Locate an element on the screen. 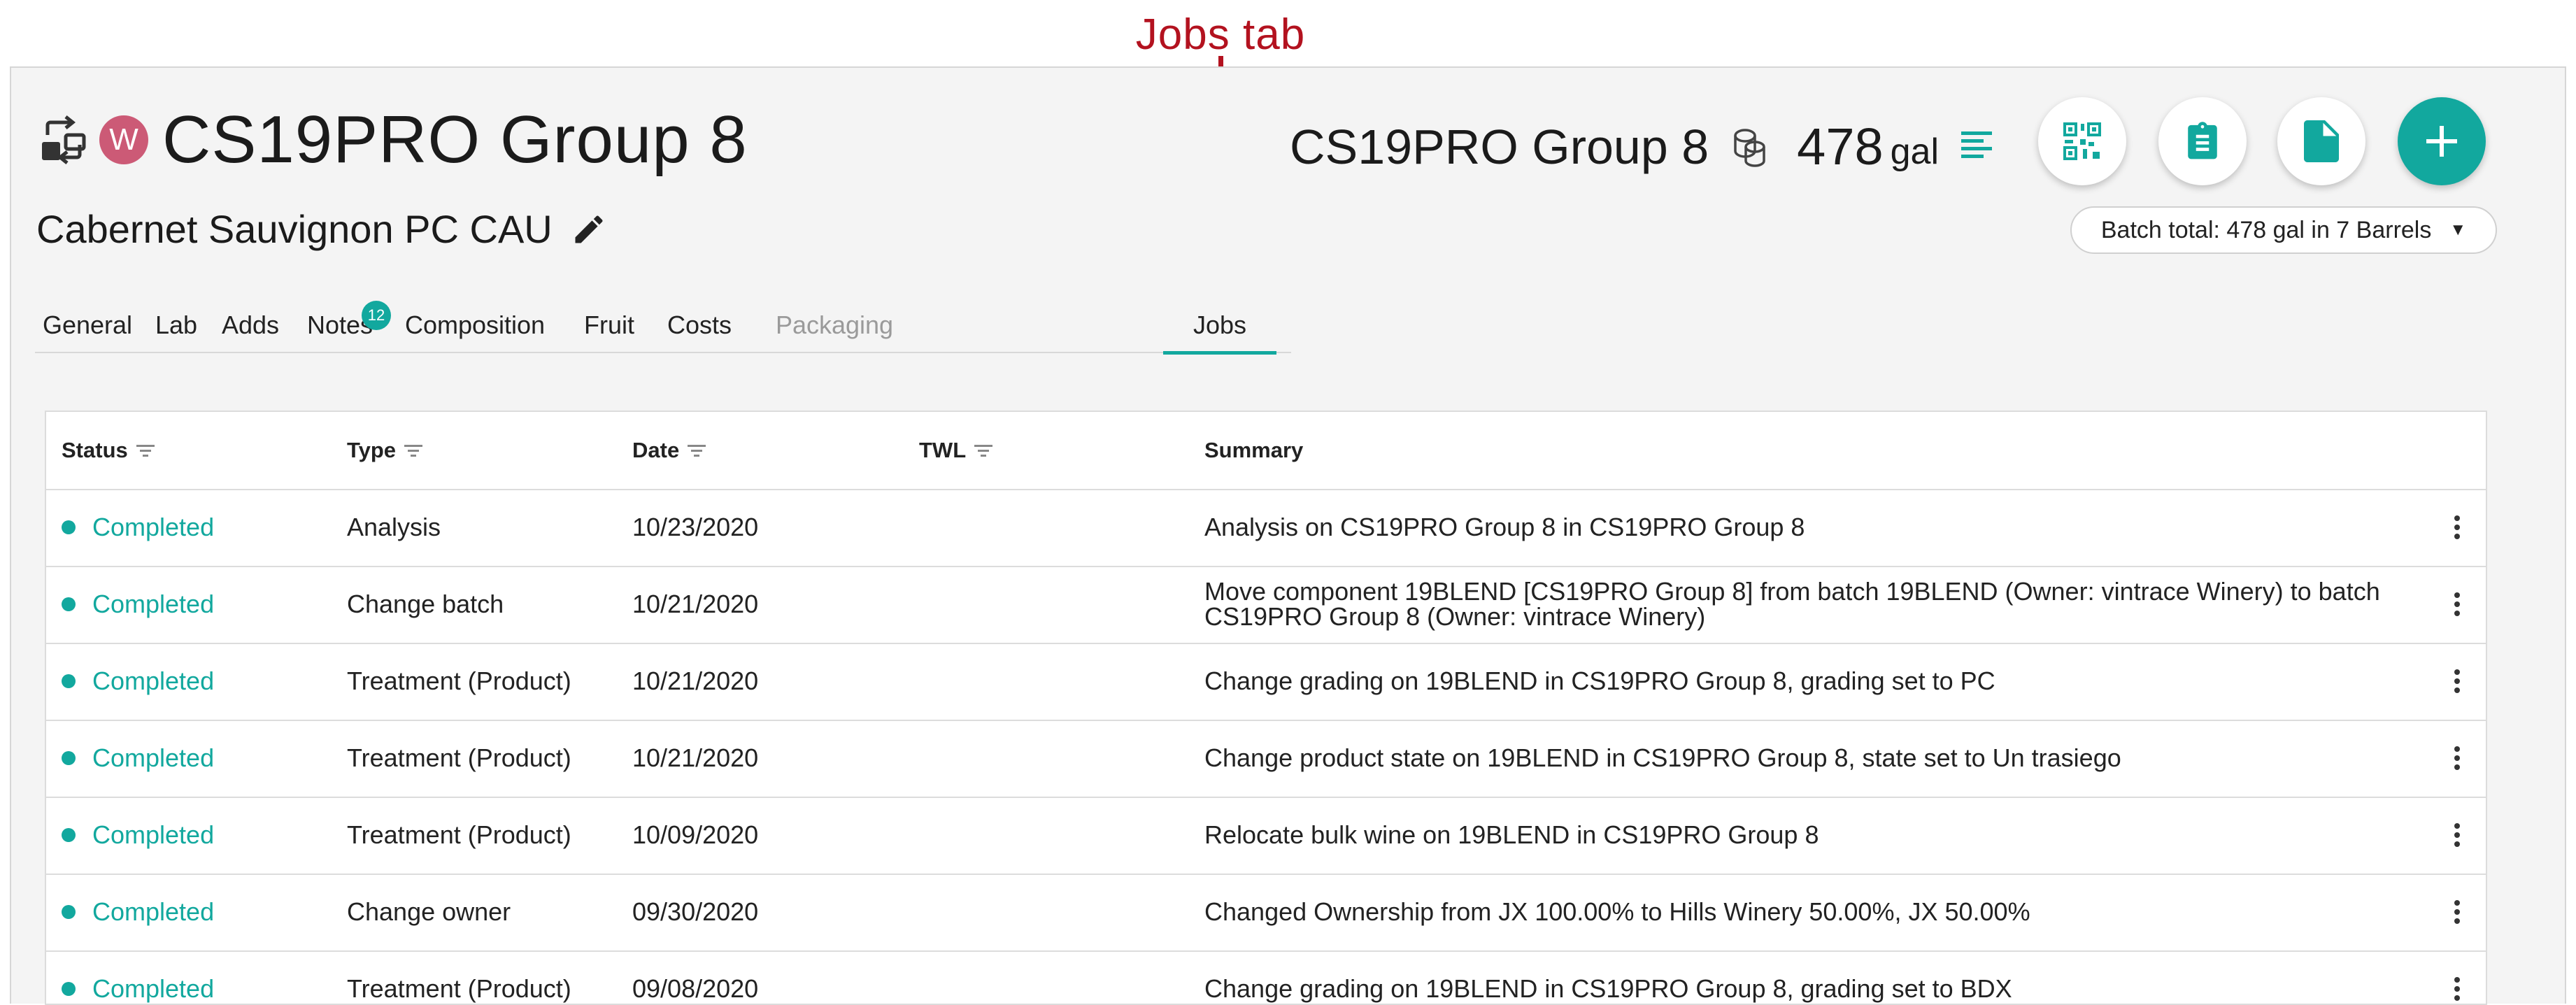  edit-icon is located at coordinates (589, 229).